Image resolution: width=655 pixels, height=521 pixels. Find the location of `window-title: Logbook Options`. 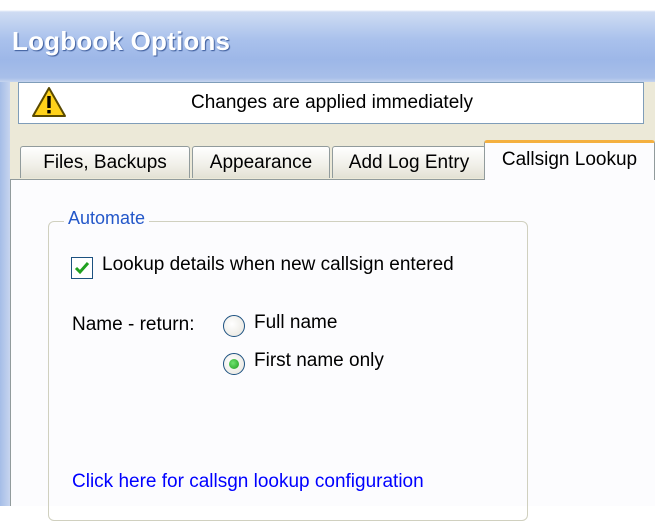

window-title: Logbook Options is located at coordinates (121, 41).